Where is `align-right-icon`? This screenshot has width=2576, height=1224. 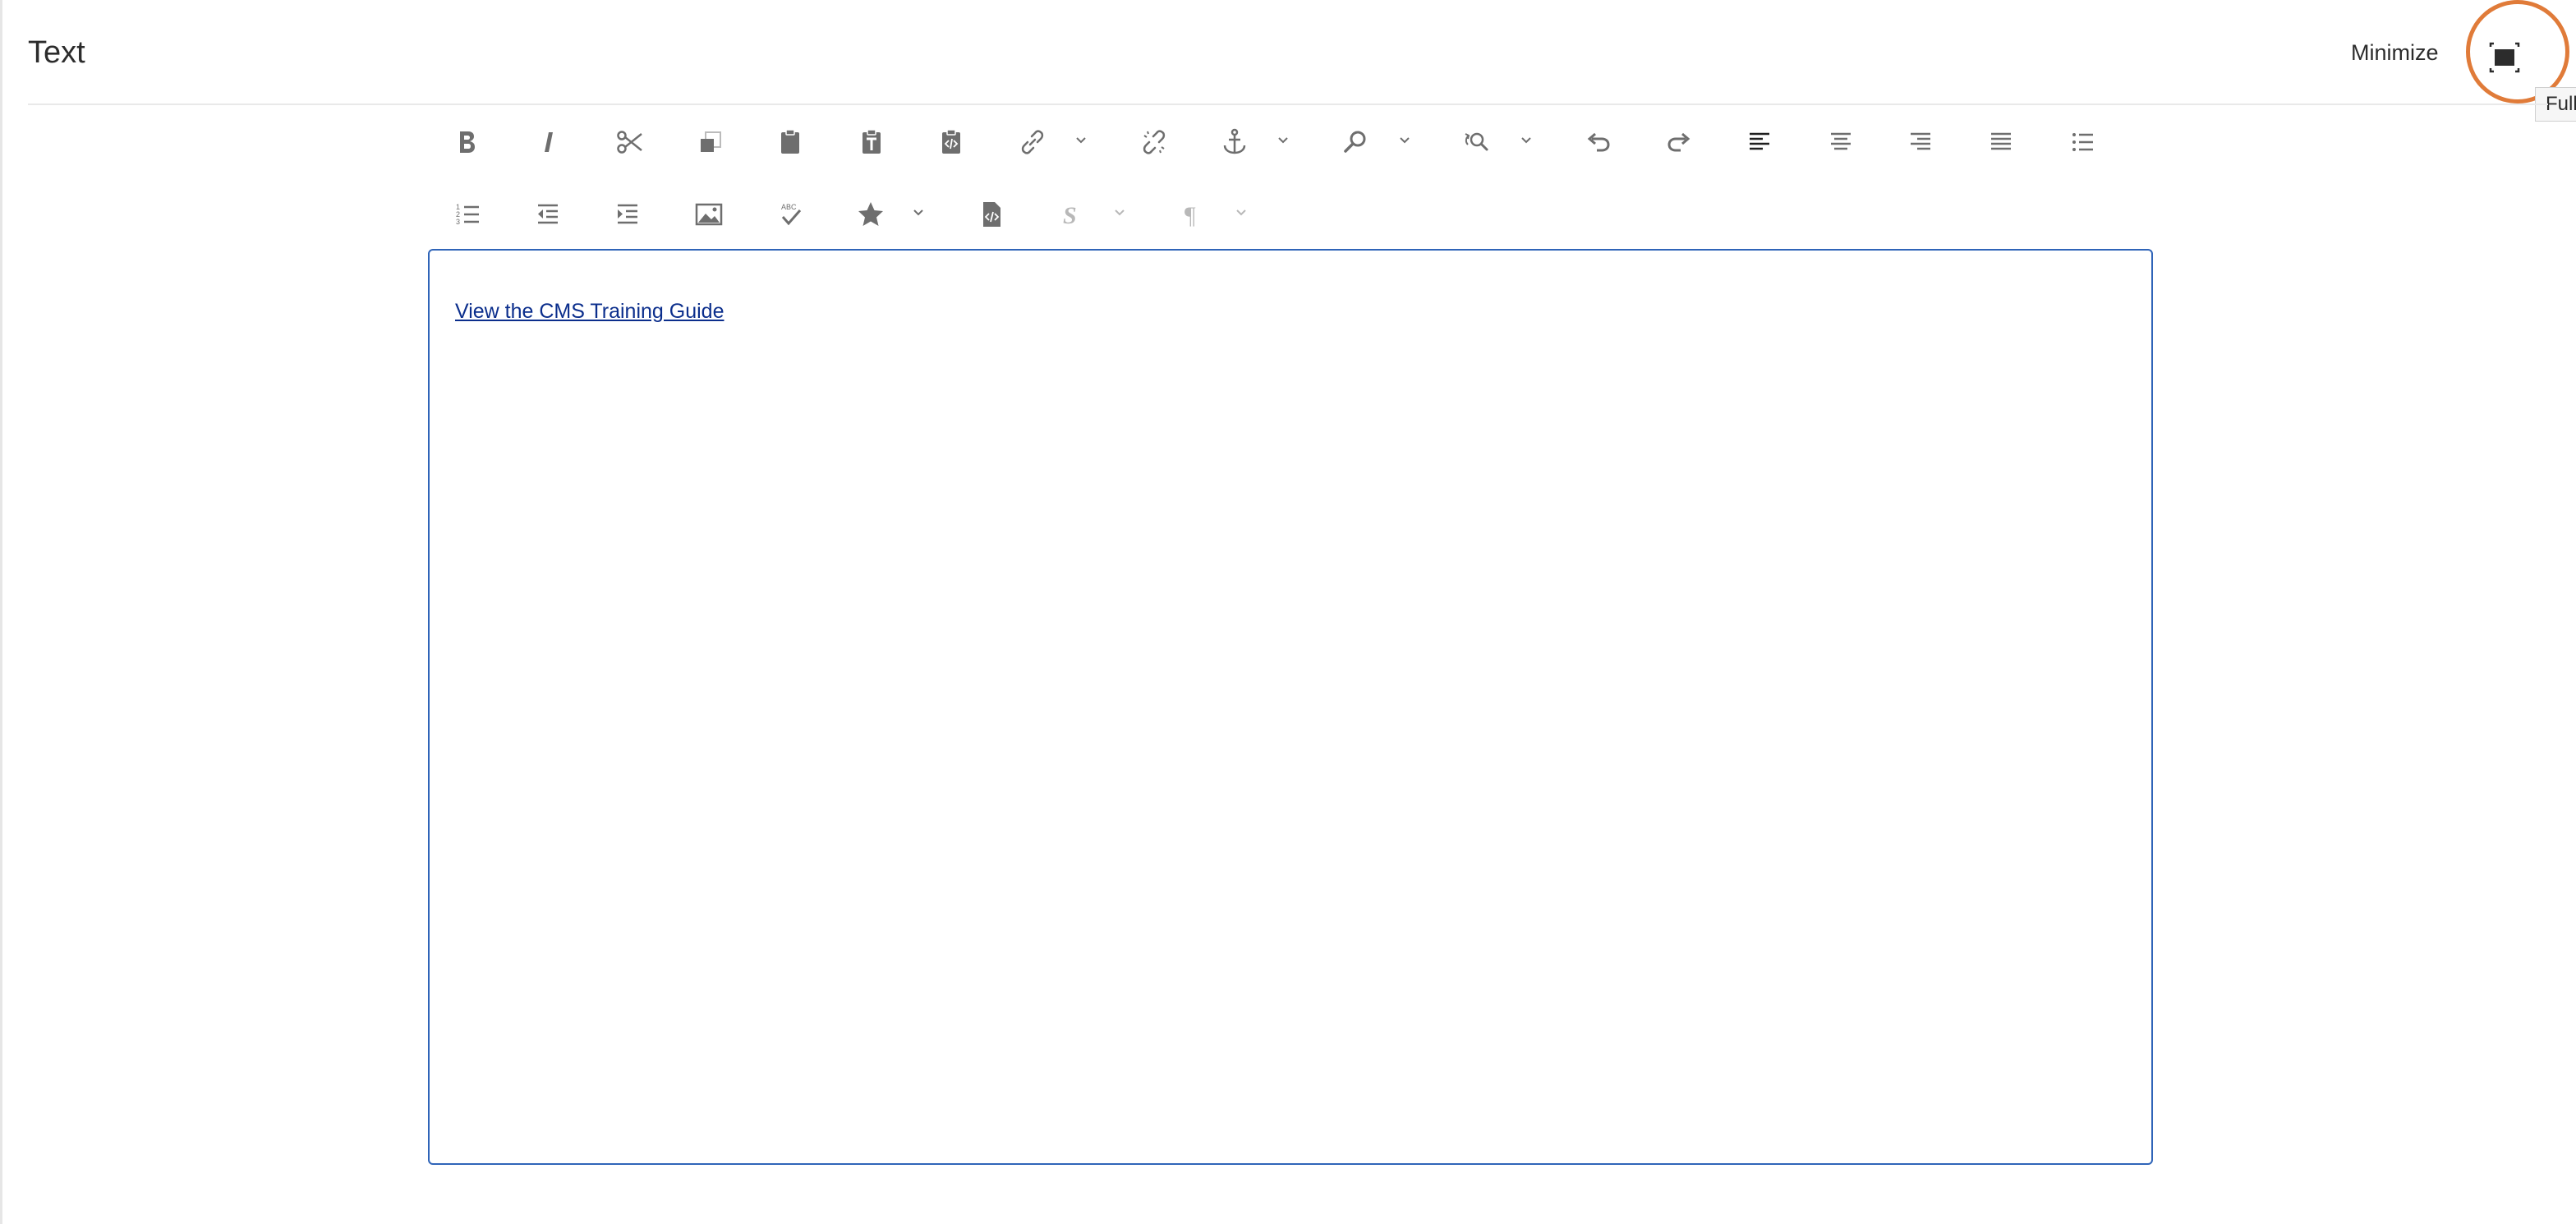
align-right-icon is located at coordinates (1920, 141).